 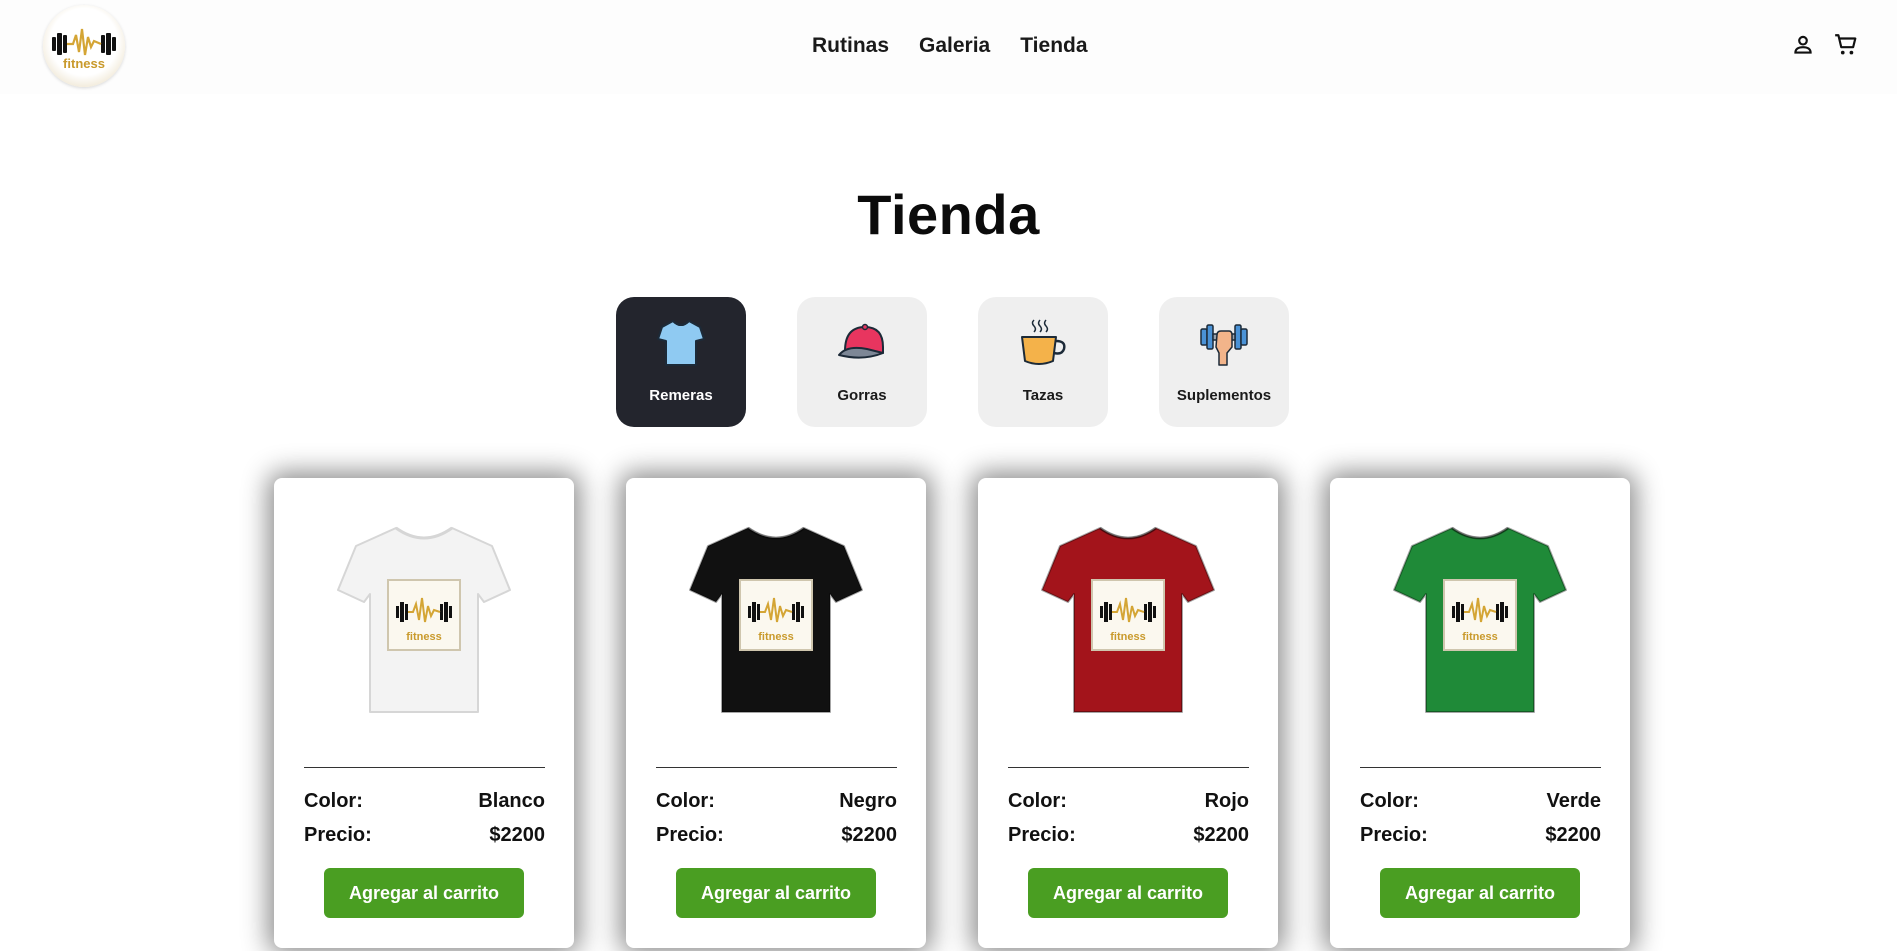 What do you see at coordinates (84, 46) in the screenshot?
I see `fitness-logo: fitness` at bounding box center [84, 46].